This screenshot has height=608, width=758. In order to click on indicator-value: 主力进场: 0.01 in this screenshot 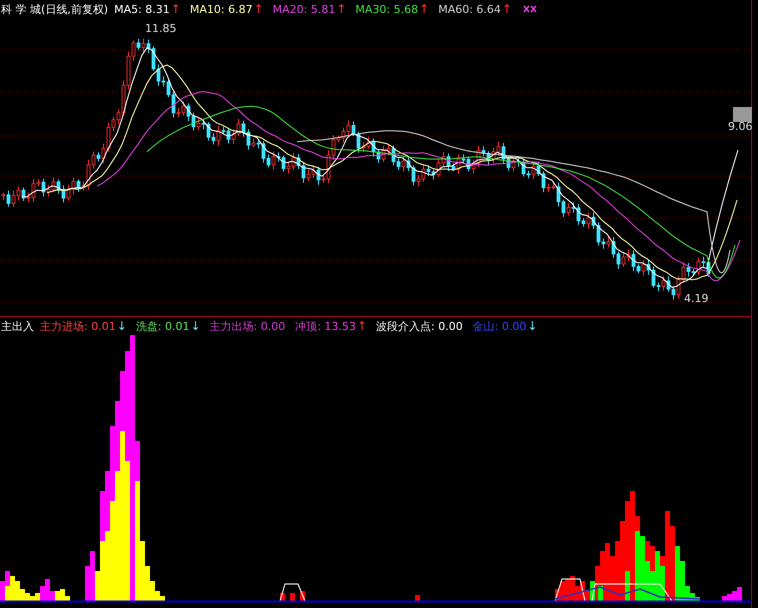, I will do `click(78, 326)`.